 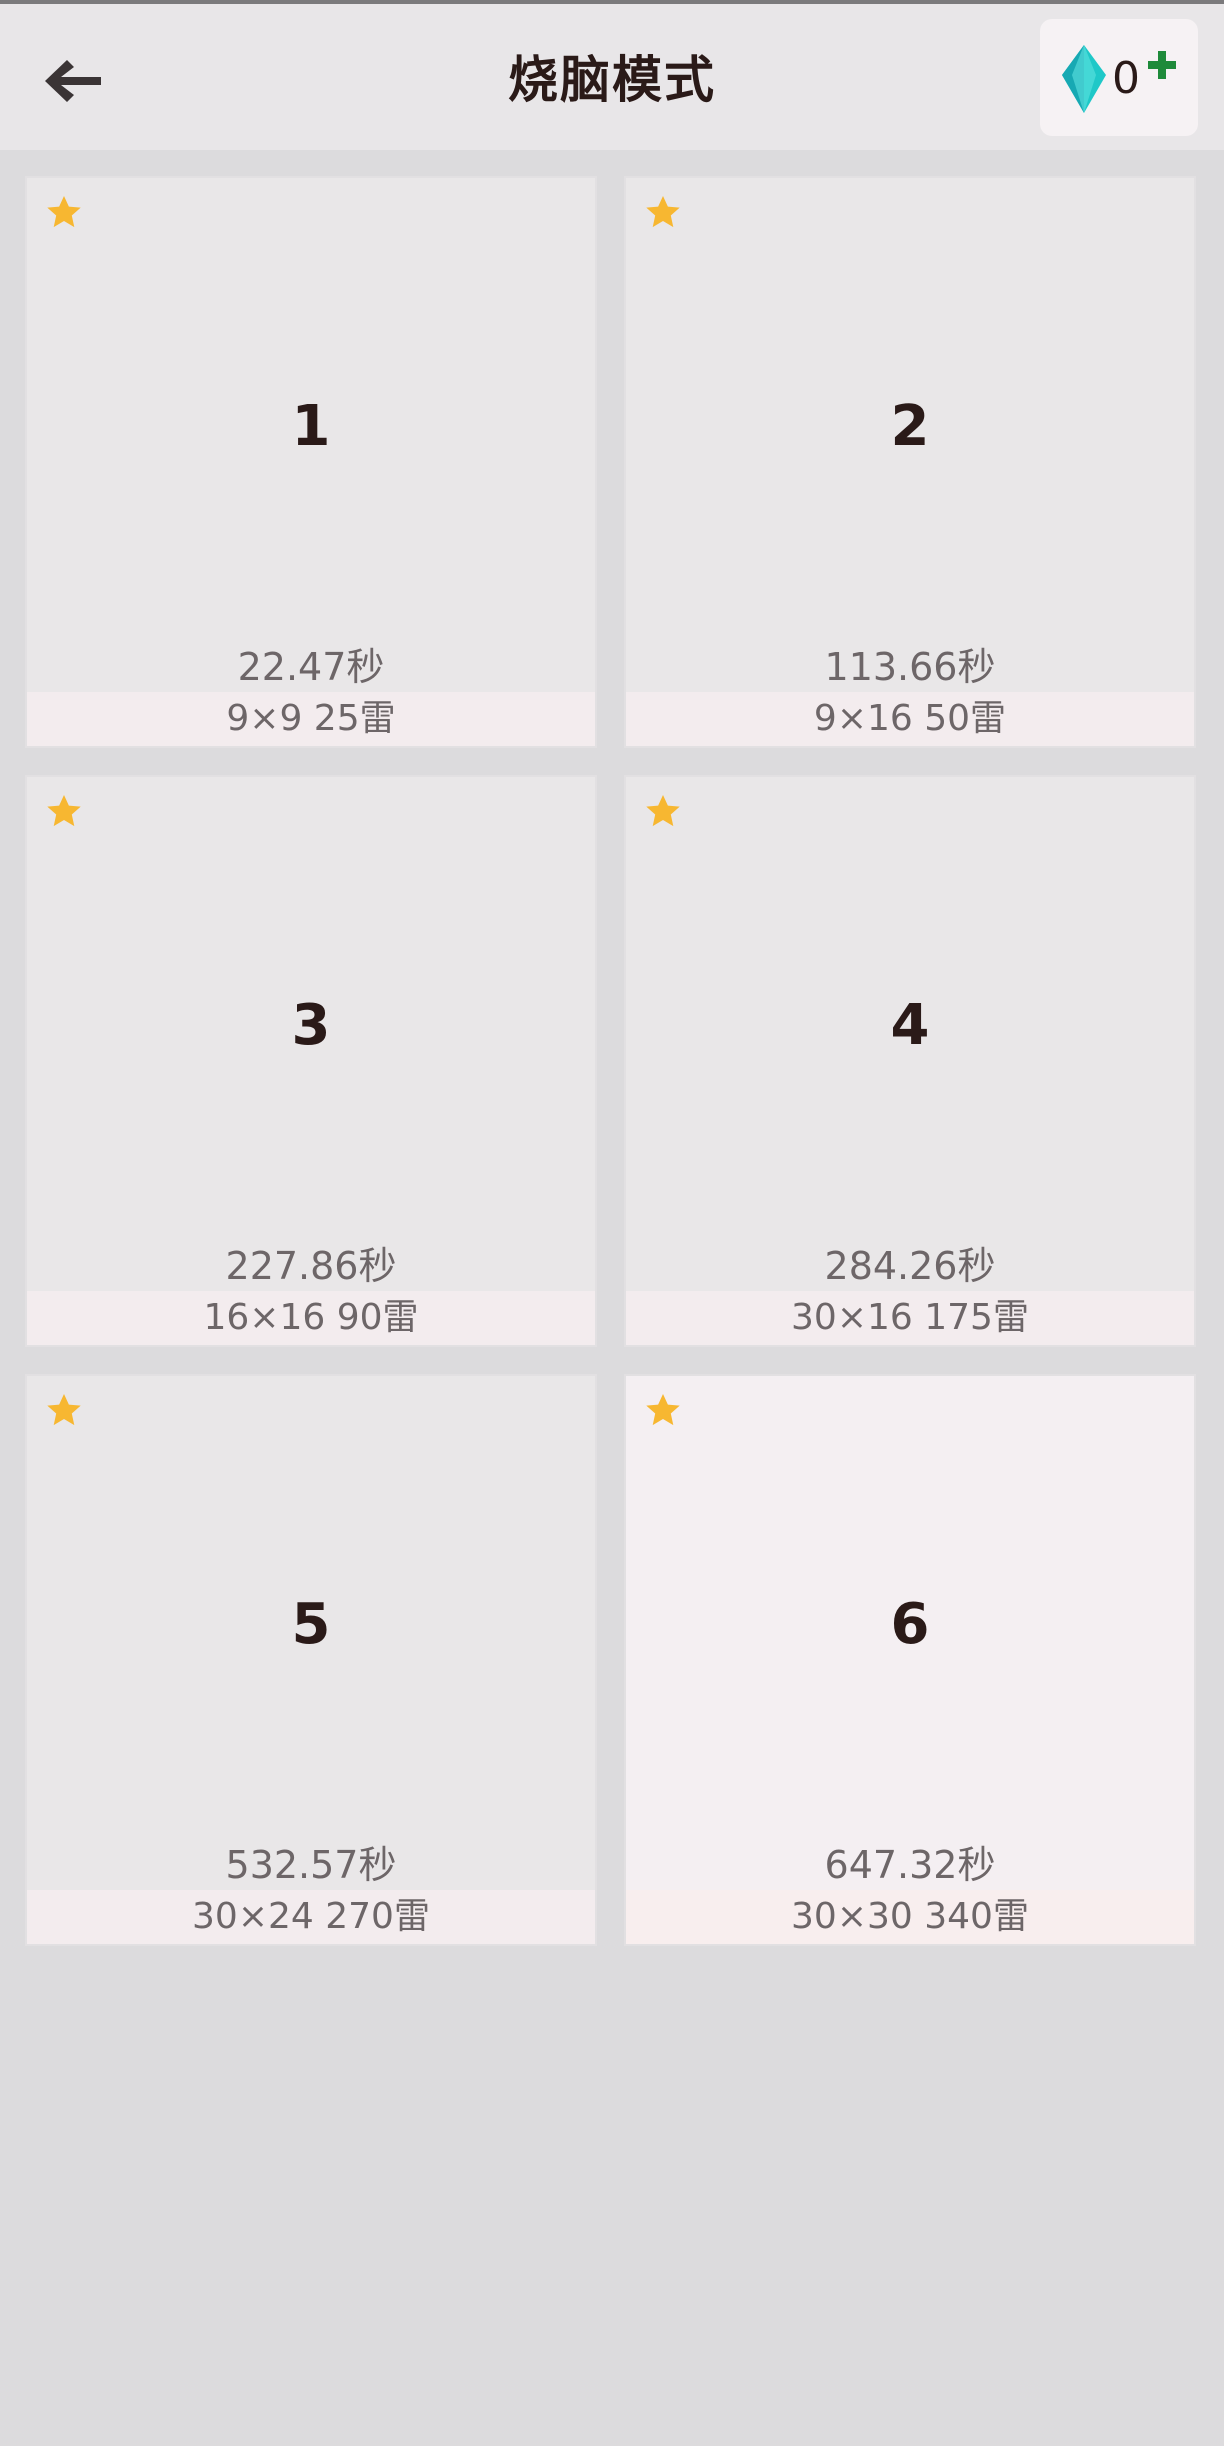 I want to click on plus-icon, so click(x=1162, y=65).